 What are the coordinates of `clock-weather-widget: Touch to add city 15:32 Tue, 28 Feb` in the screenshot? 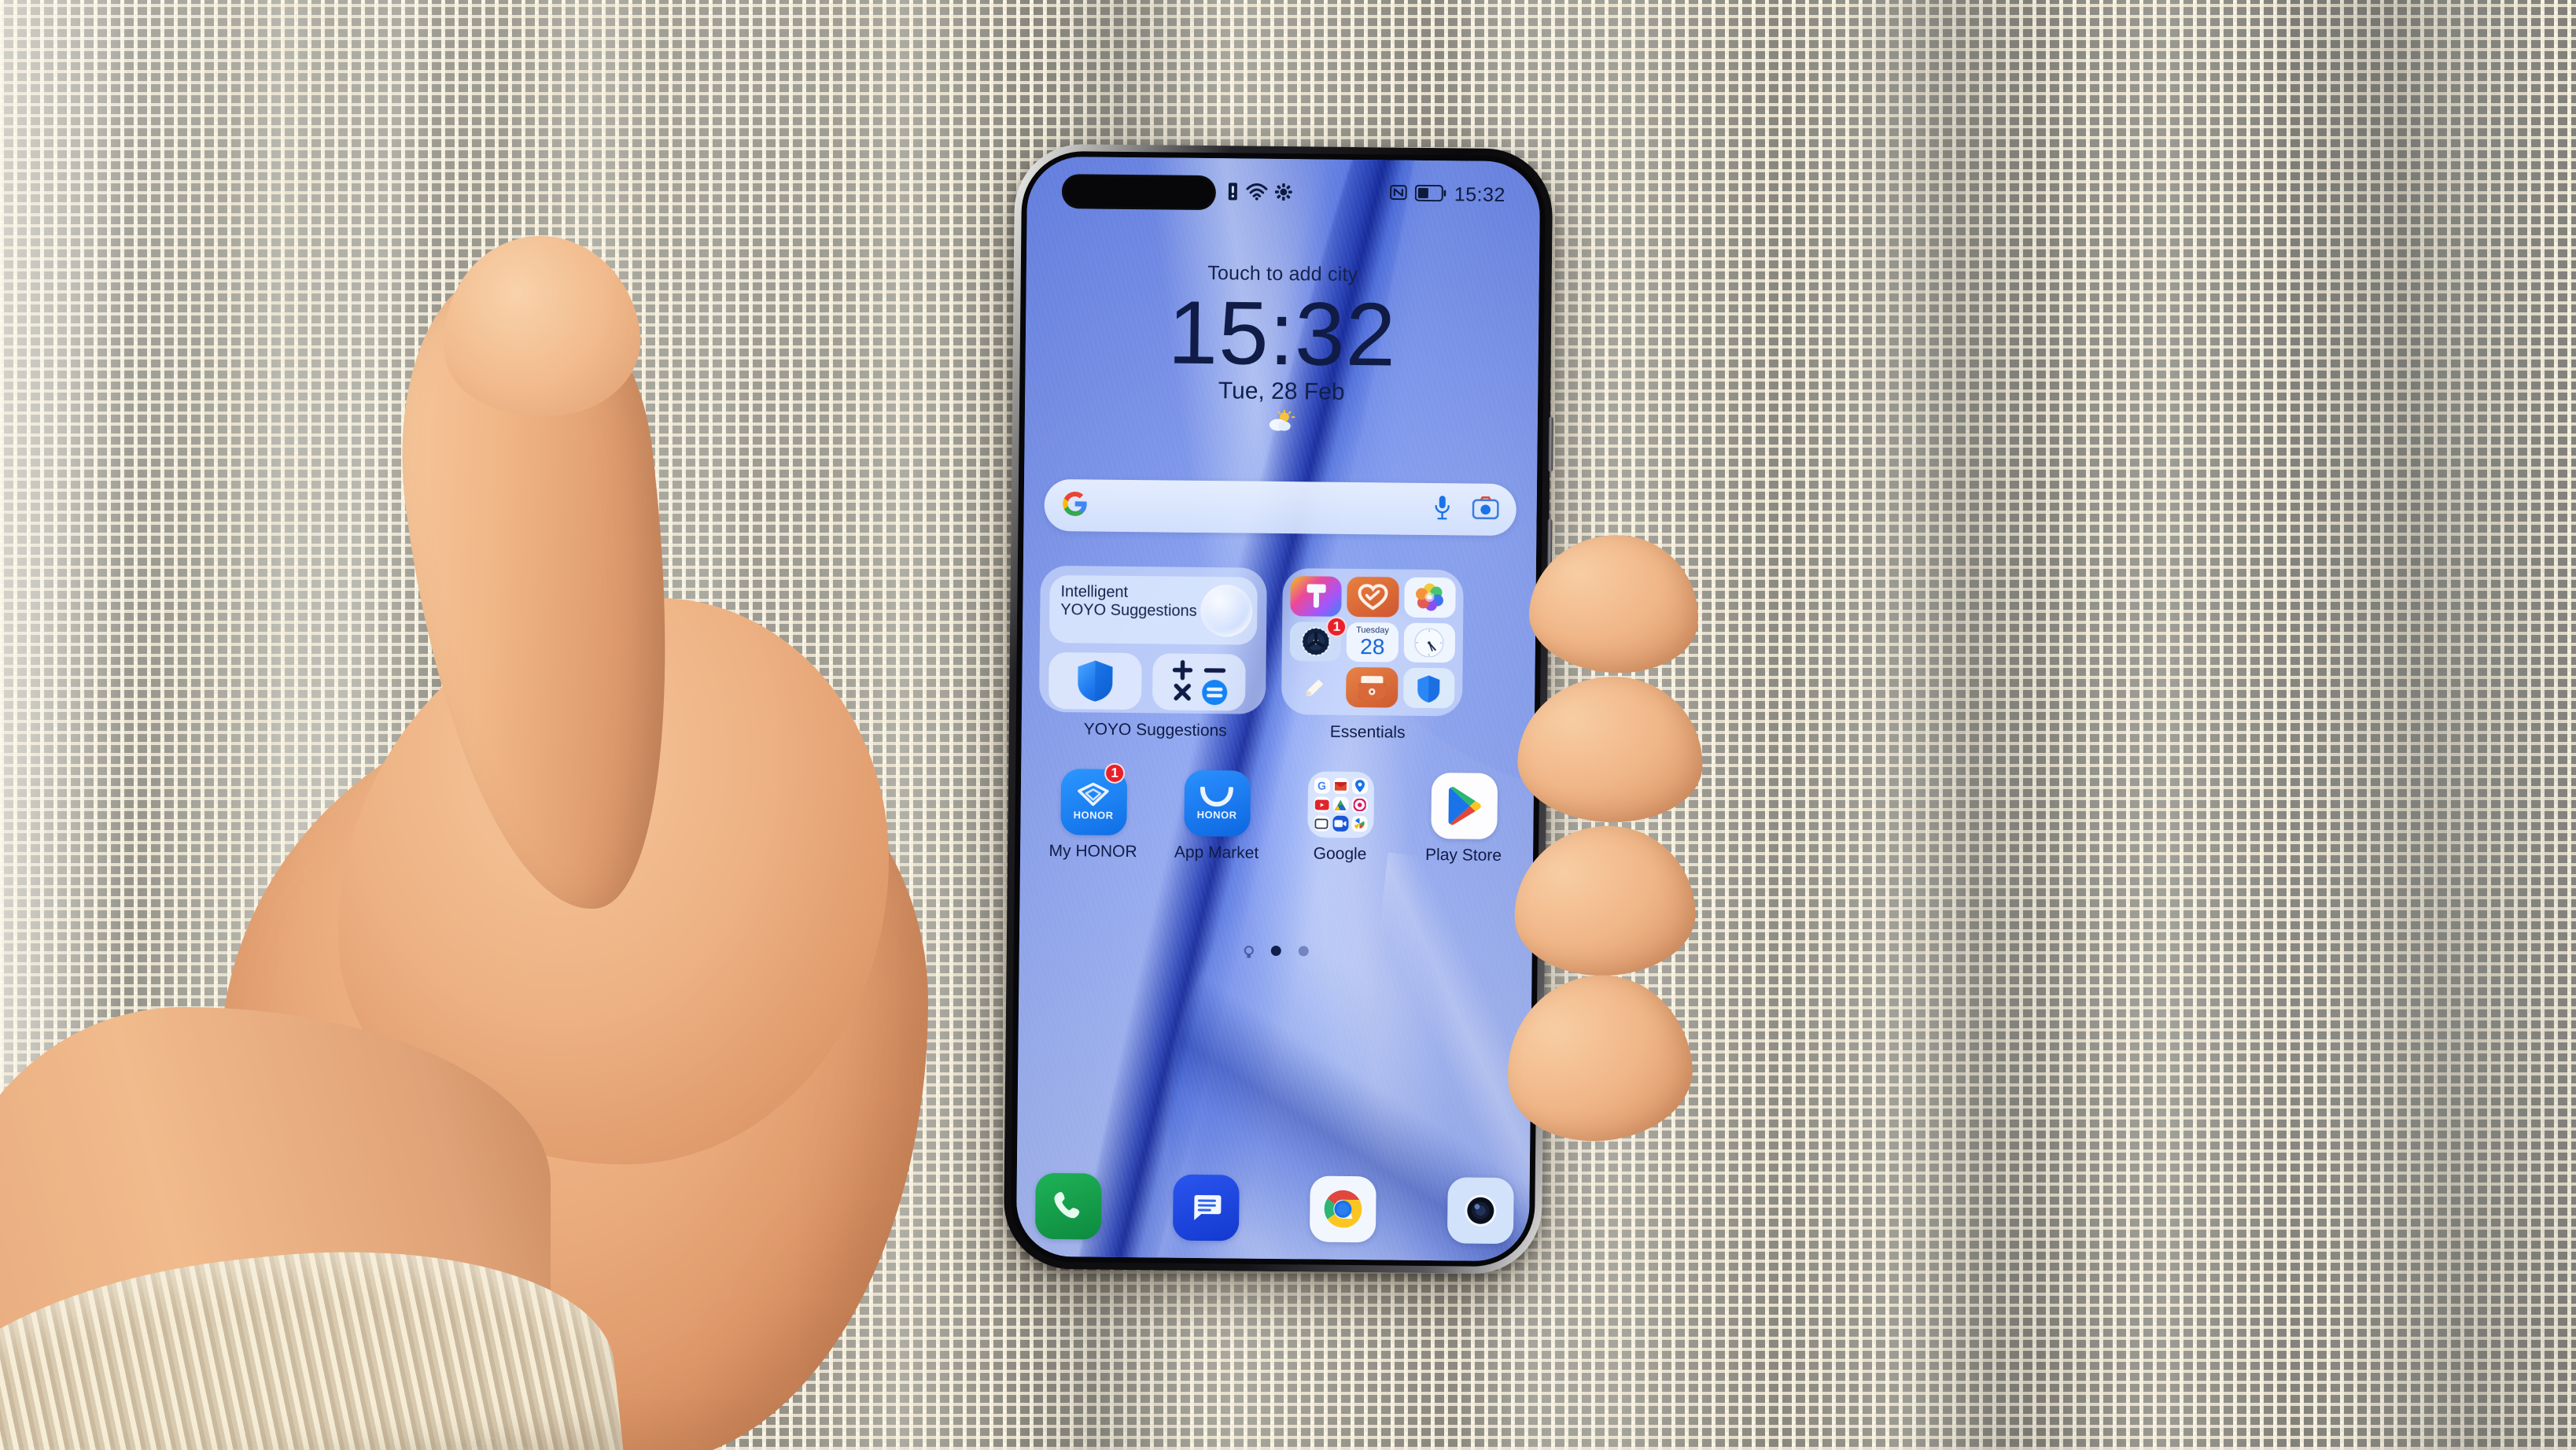 It's located at (1282, 349).